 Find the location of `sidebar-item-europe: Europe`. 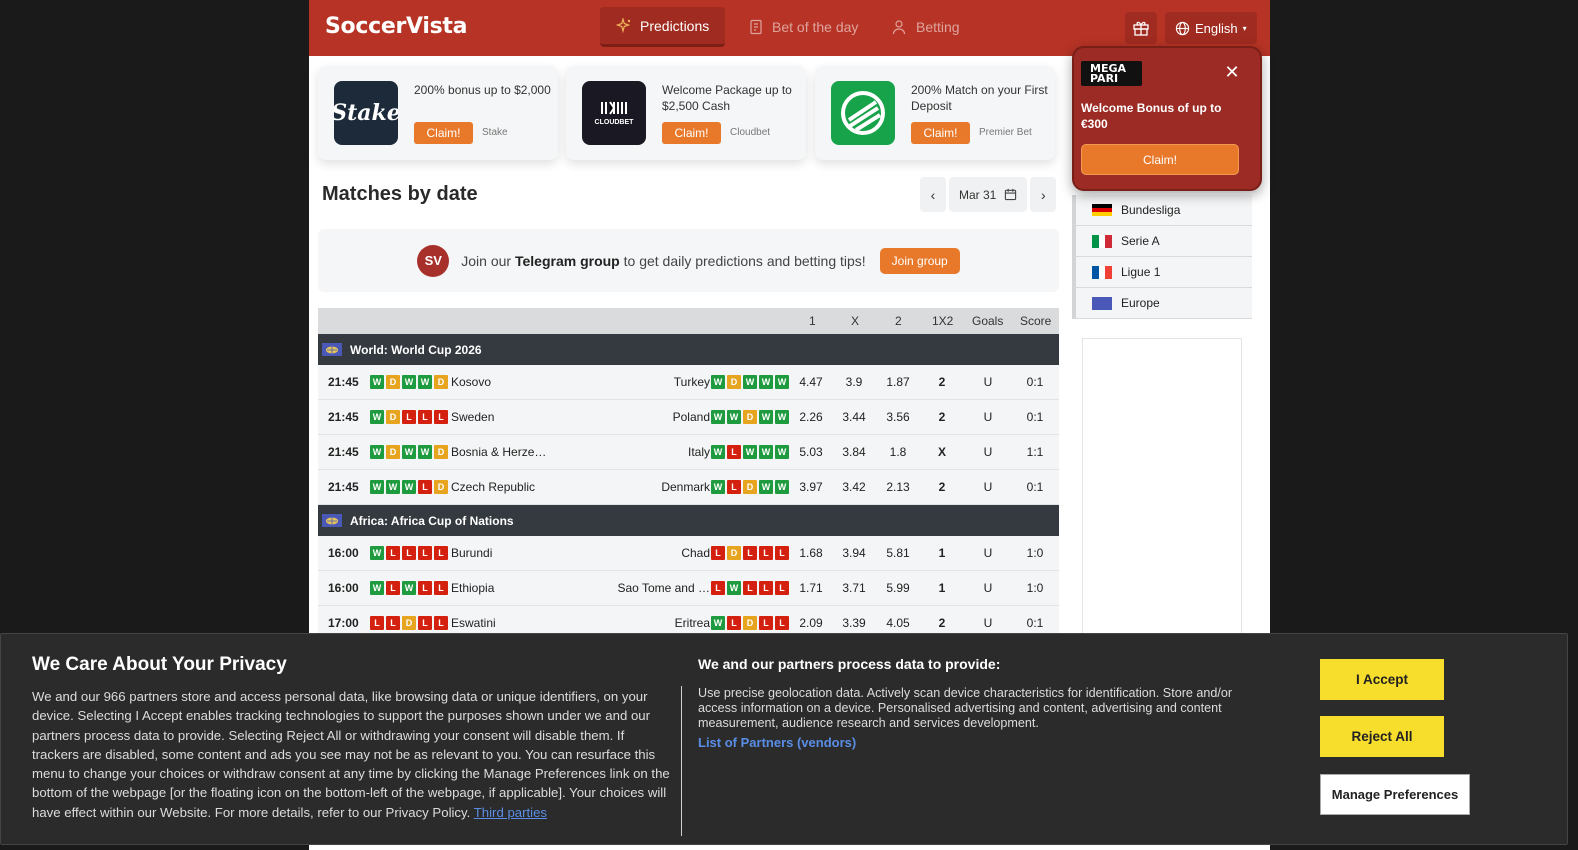

sidebar-item-europe: Europe is located at coordinates (1162, 303).